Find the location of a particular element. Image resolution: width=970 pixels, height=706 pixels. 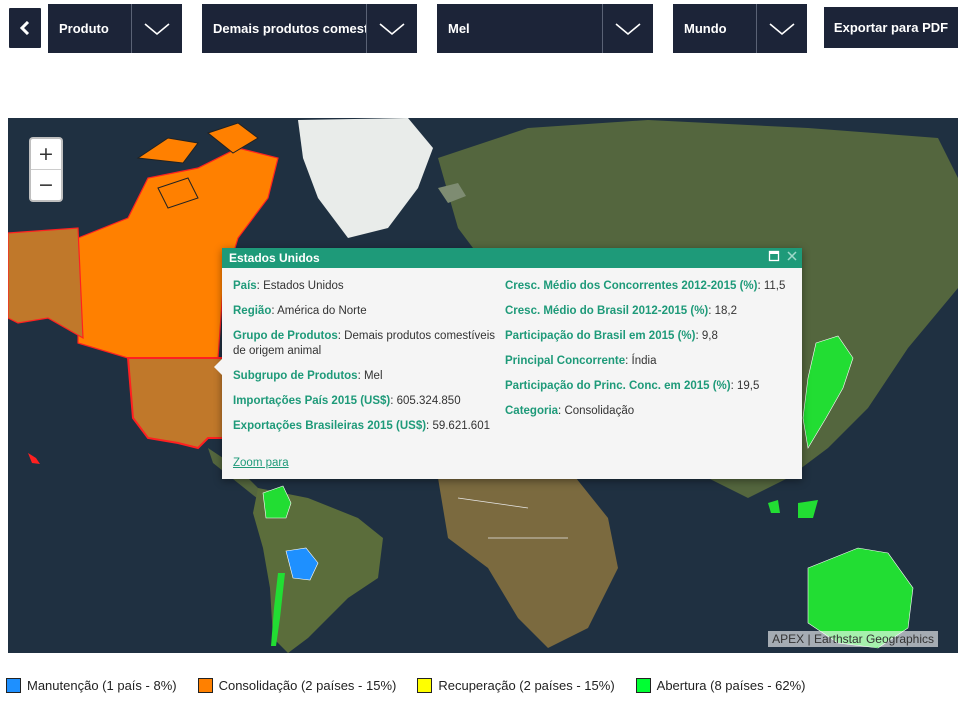

popup-controls is located at coordinates (783, 256).